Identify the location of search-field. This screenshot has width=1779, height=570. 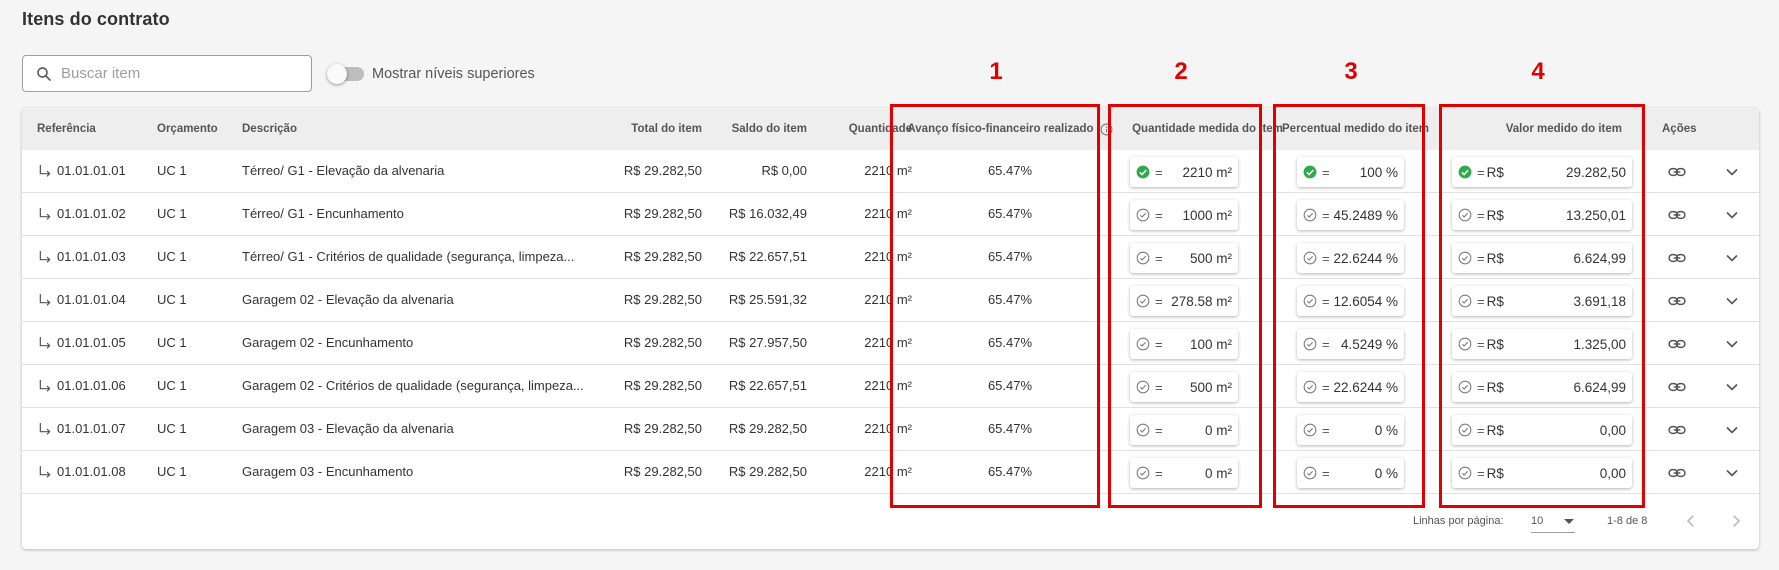
(167, 73).